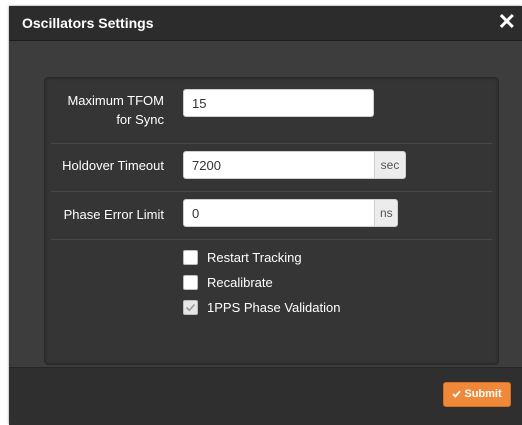  What do you see at coordinates (115, 100) in the screenshot?
I see `max-tfom-label-line1: Maximum TFOM` at bounding box center [115, 100].